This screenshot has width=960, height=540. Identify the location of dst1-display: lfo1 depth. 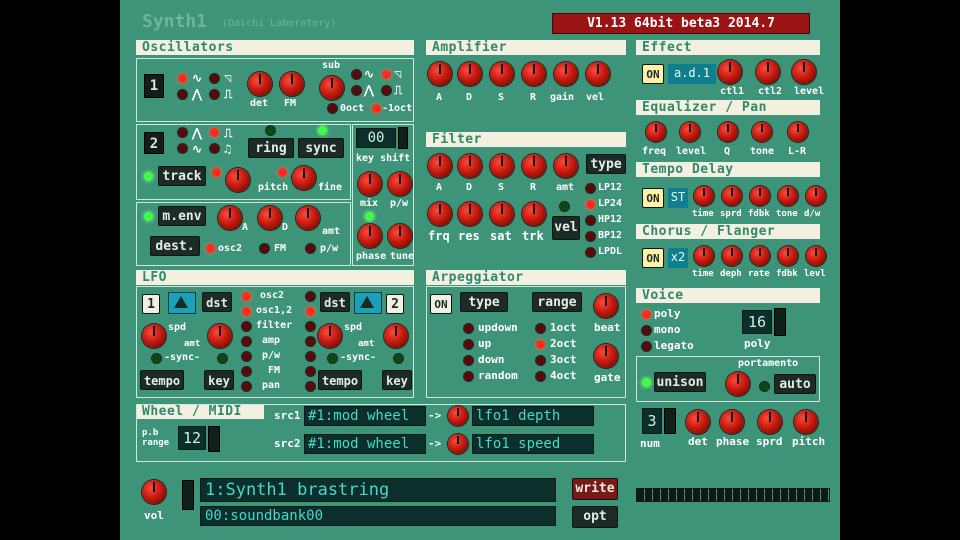
(533, 416).